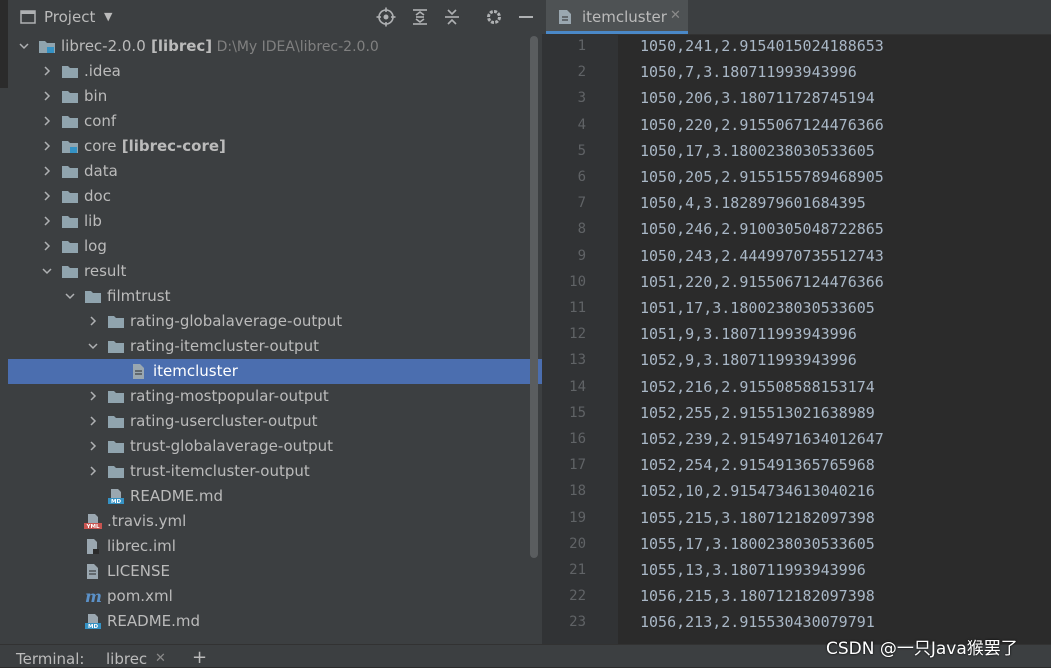 This screenshot has width=1051, height=668. Describe the element at coordinates (95, 96) in the screenshot. I see `tree-item-label: bin` at that location.